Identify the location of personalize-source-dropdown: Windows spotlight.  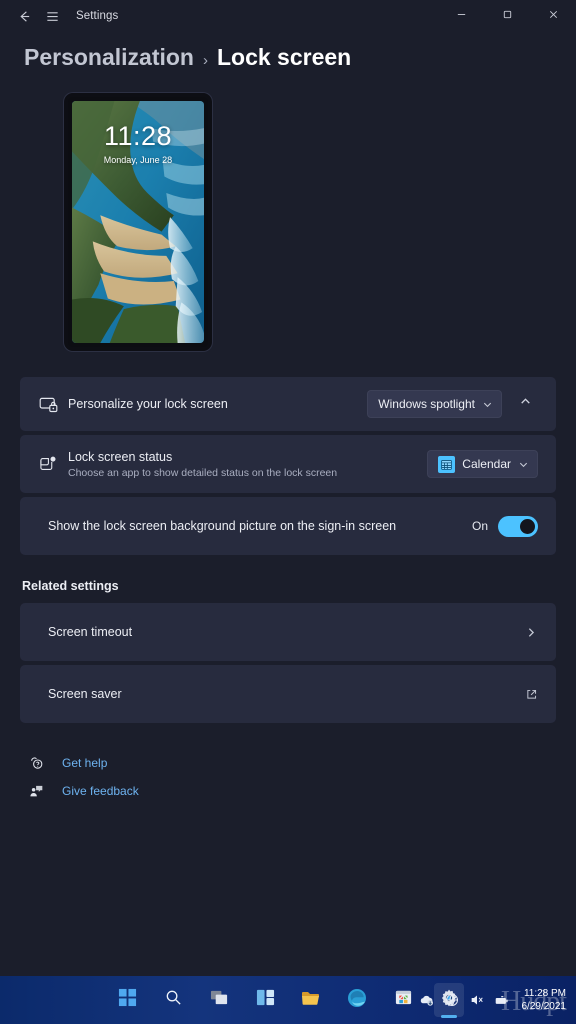
(434, 404).